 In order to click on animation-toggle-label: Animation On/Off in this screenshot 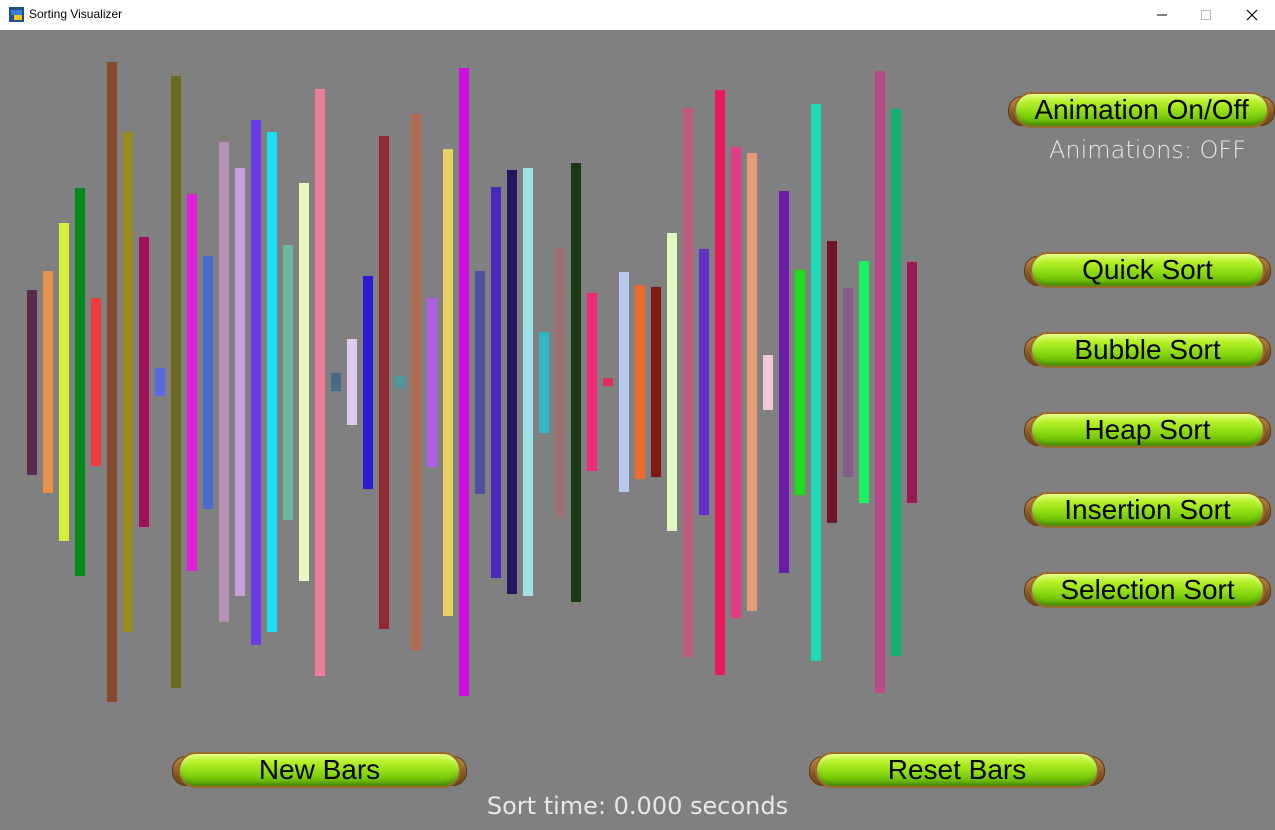, I will do `click(1141, 109)`.